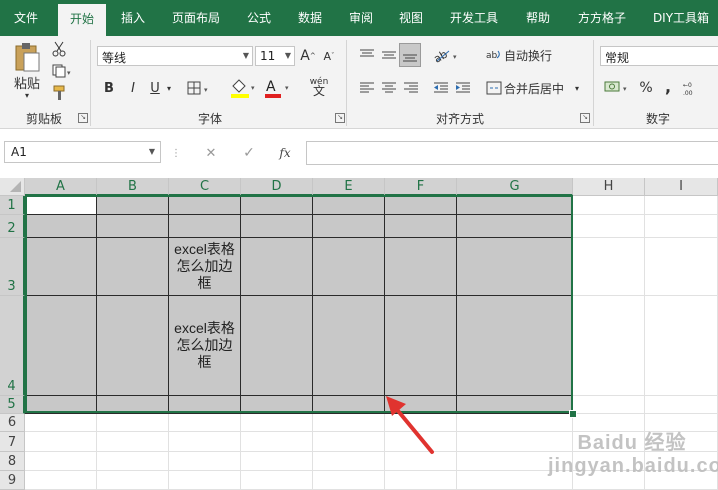 The height and width of the screenshot is (490, 718). What do you see at coordinates (349, 267) in the screenshot?
I see `cell-e3` at bounding box center [349, 267].